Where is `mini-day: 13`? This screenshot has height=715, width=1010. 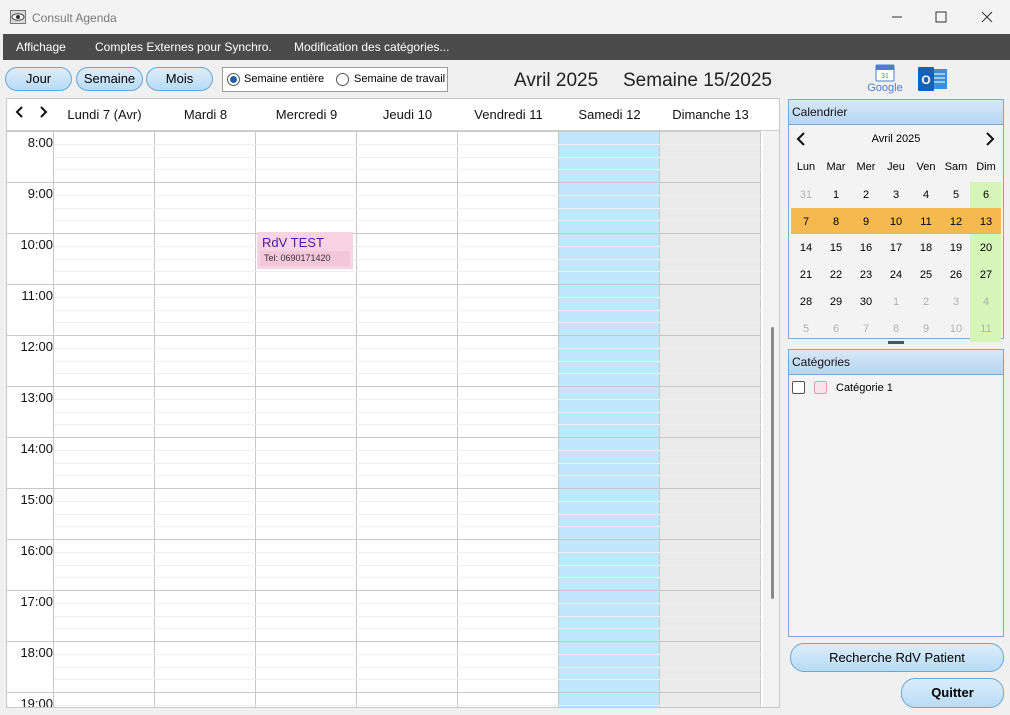
mini-day: 13 is located at coordinates (986, 222).